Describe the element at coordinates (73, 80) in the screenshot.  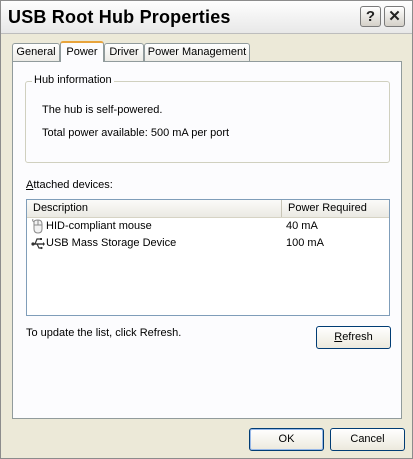
I see `hub-information-legend: Hub information` at that location.